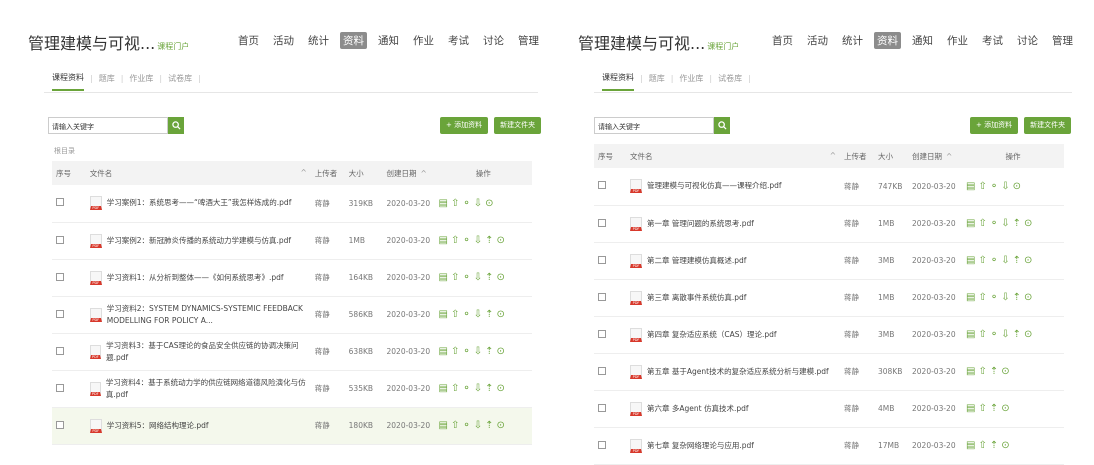 The width and height of the screenshot is (1094, 465). Describe the element at coordinates (887, 40) in the screenshot. I see `nav-materials: 资料` at that location.